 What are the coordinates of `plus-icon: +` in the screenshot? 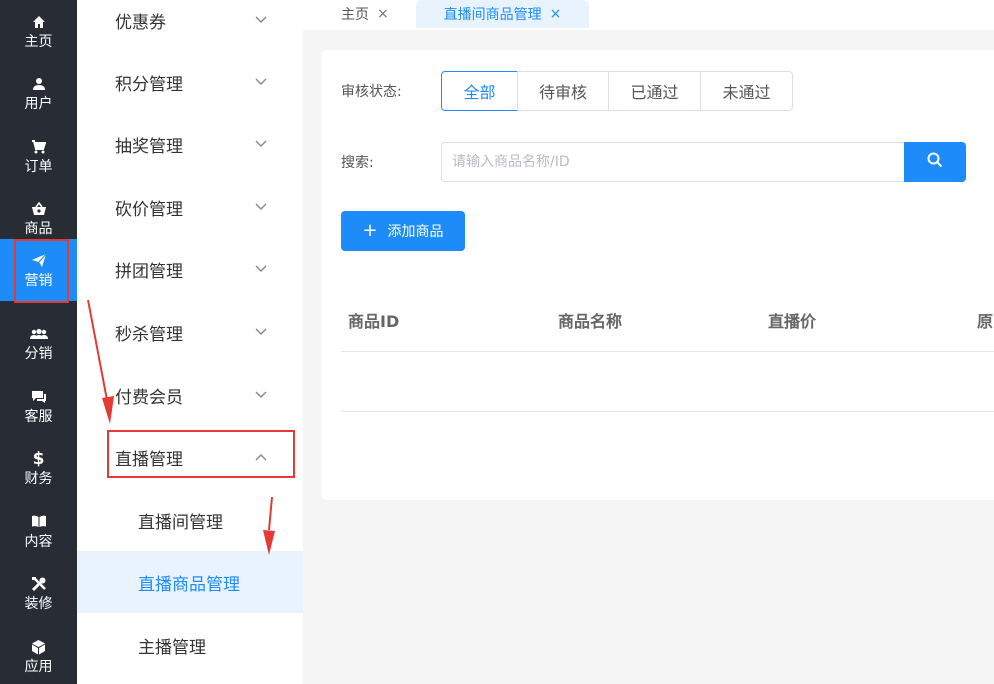 It's located at (370, 230).